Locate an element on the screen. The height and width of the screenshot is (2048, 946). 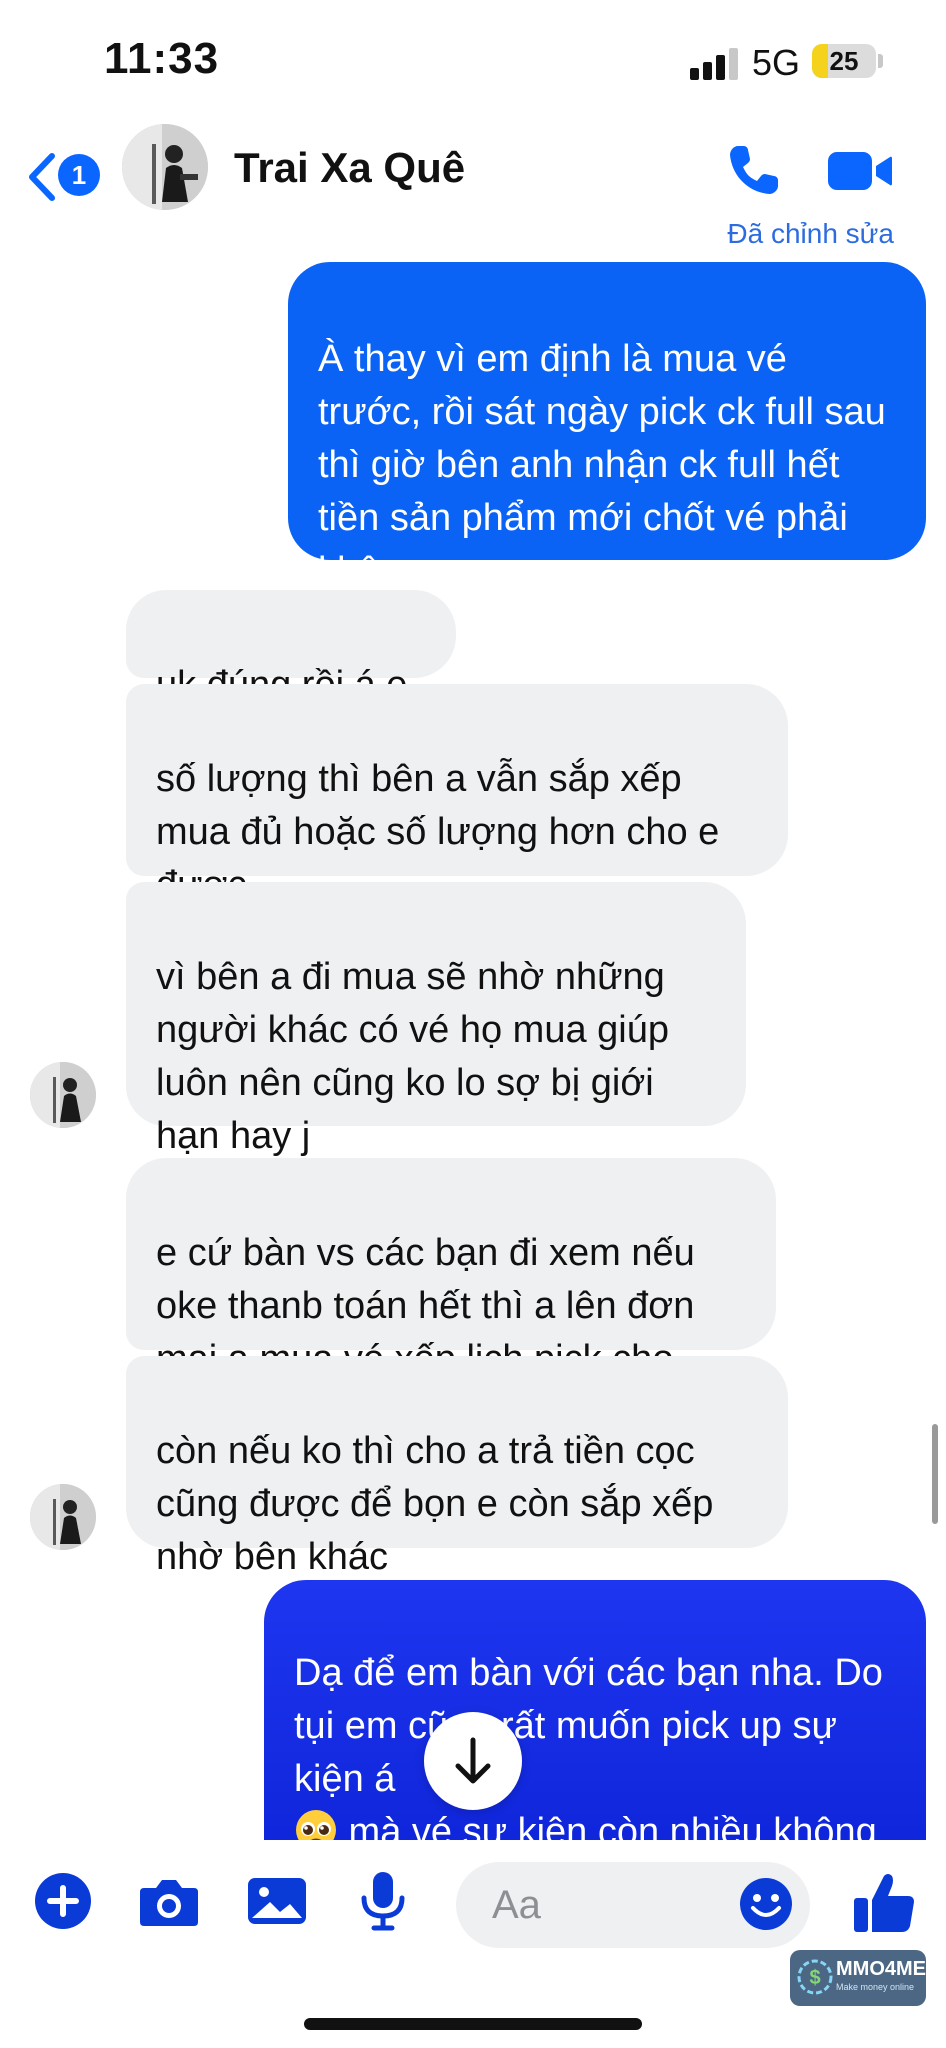
microphone-icon is located at coordinates (383, 1901).